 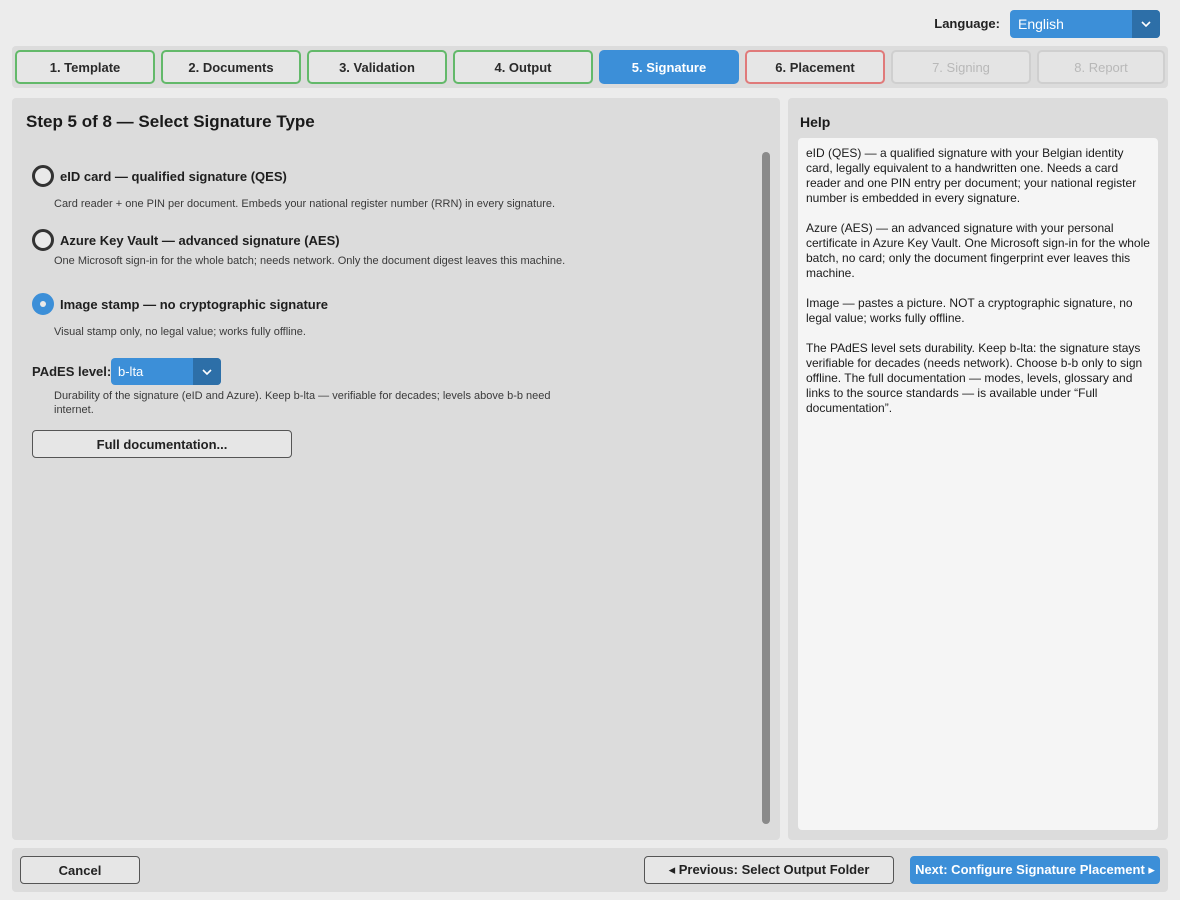 What do you see at coordinates (231, 67) in the screenshot?
I see `step-documents: 2. Documents` at bounding box center [231, 67].